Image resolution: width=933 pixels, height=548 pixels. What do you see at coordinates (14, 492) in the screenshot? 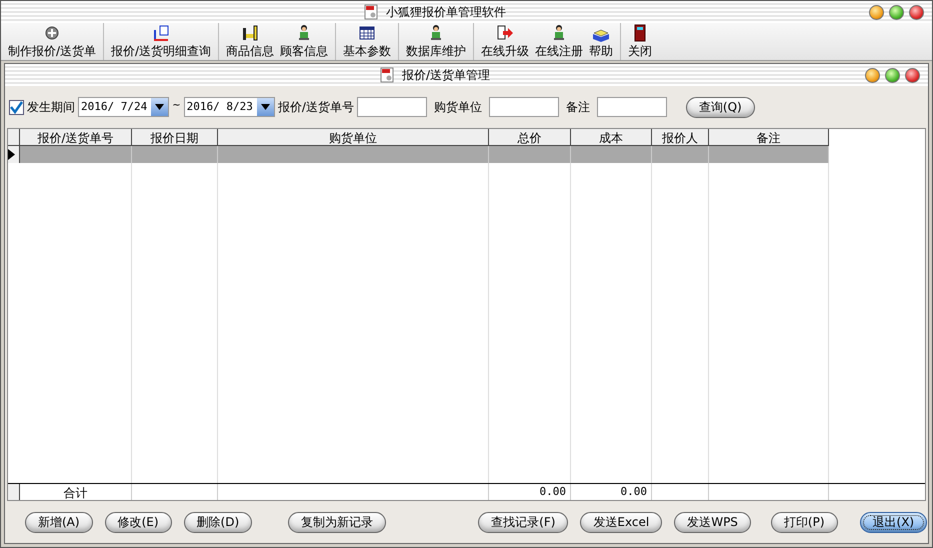
I see `row-header` at bounding box center [14, 492].